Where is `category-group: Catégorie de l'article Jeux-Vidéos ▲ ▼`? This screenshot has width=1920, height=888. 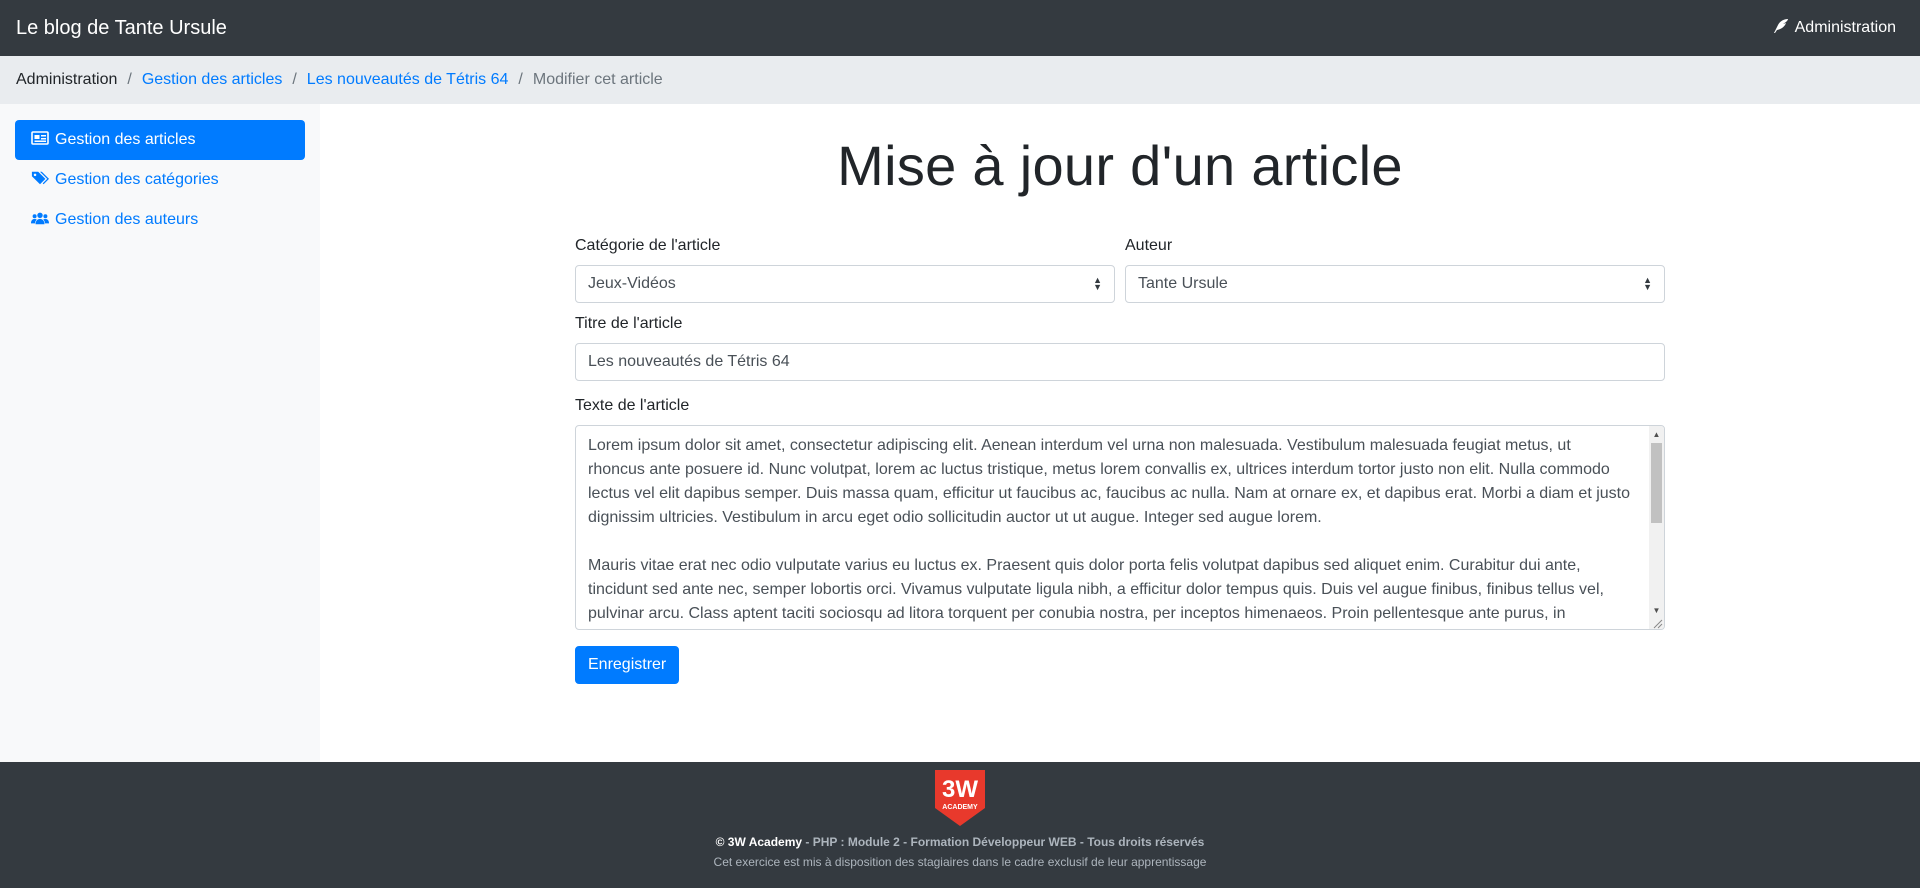 category-group: Catégorie de l'article Jeux-Vidéos ▲ ▼ is located at coordinates (845, 270).